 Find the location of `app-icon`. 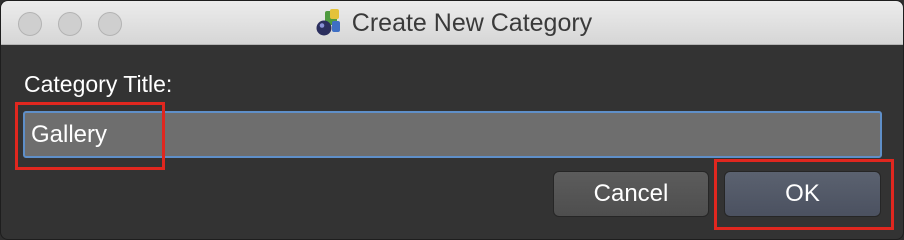

app-icon is located at coordinates (328, 22).